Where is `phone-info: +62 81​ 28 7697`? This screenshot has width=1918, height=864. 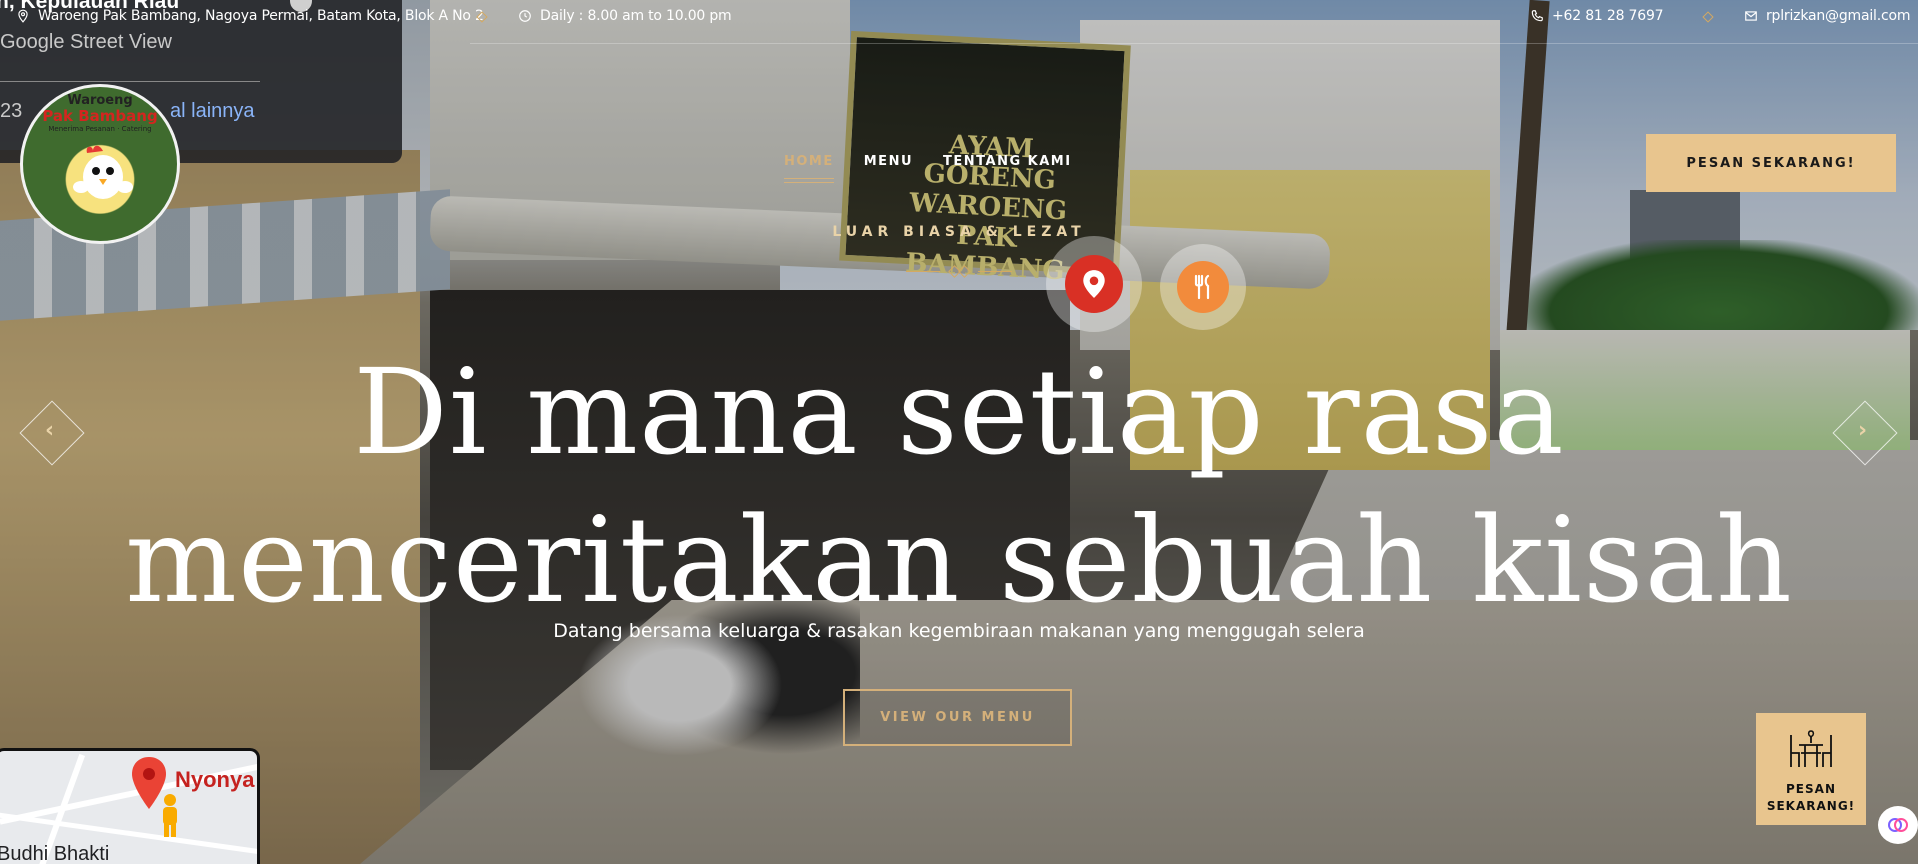 phone-info: +62 81​ 28 7697 is located at coordinates (1597, 16).